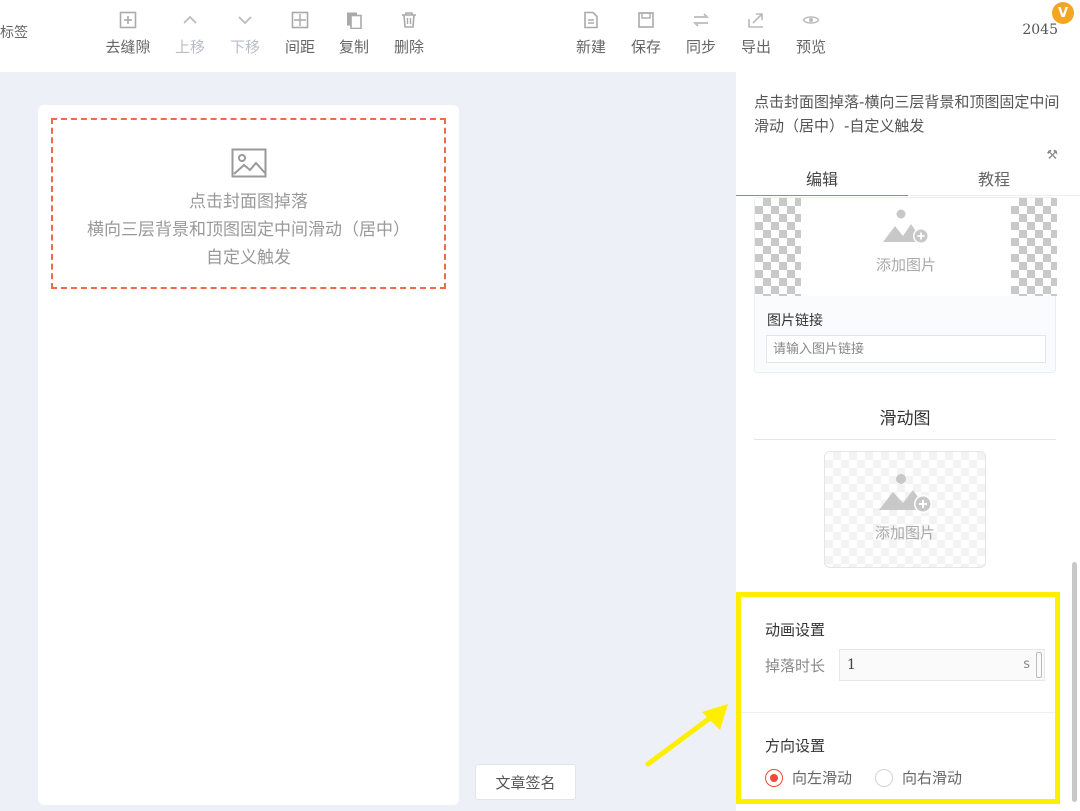 This screenshot has width=1080, height=811. Describe the element at coordinates (994, 181) in the screenshot. I see `tab-tutorial: 教程` at that location.